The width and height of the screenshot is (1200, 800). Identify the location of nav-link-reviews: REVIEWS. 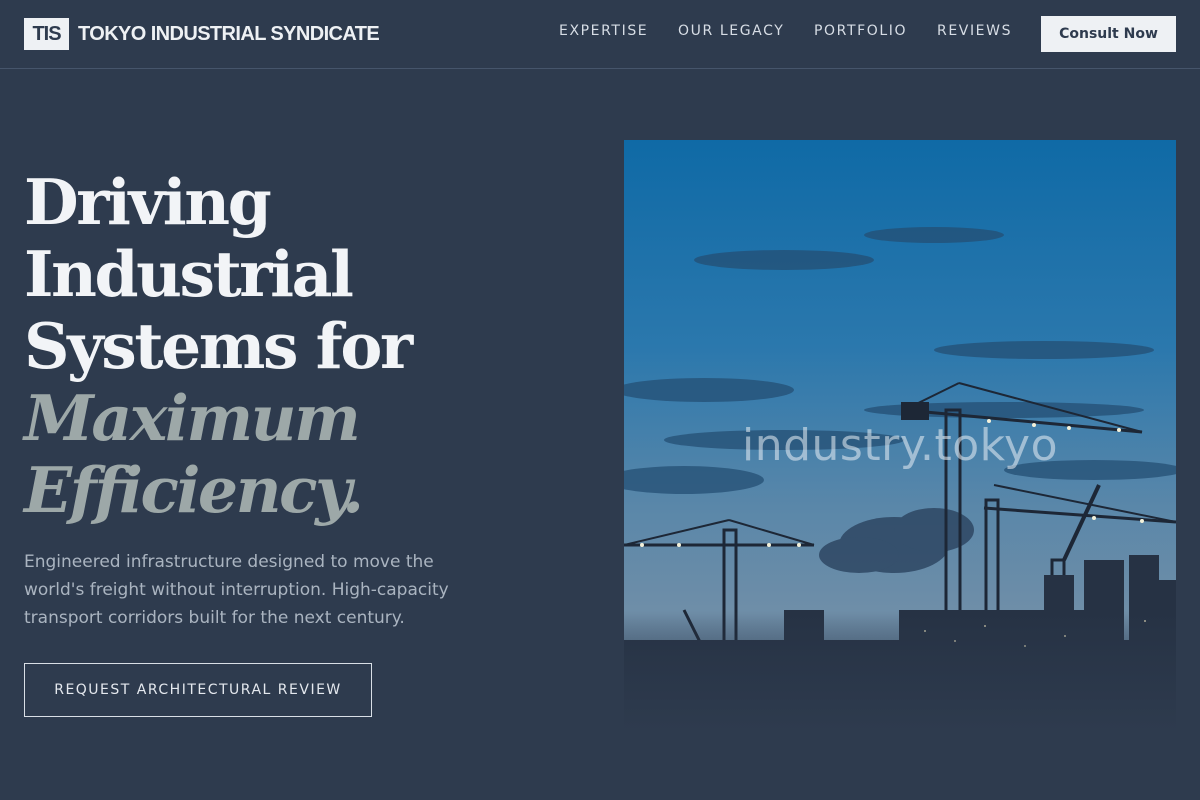
(974, 31).